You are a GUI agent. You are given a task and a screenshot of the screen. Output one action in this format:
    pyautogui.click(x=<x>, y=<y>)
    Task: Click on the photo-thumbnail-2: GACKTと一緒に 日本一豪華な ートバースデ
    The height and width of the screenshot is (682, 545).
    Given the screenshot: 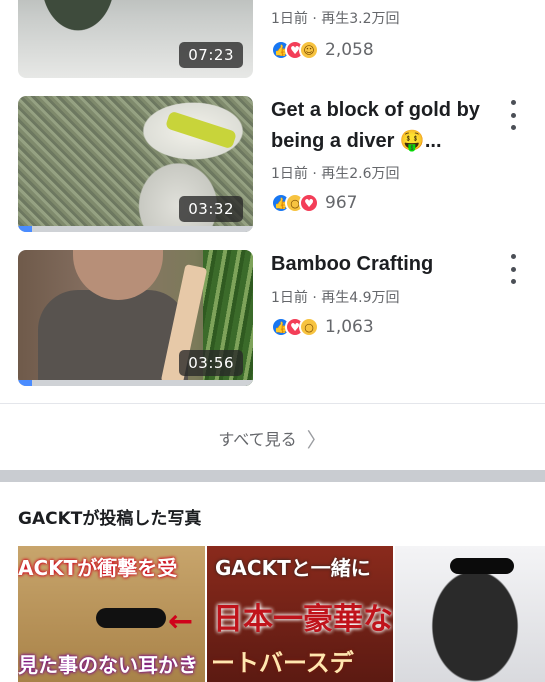 What is the action you would take?
    pyautogui.click(x=300, y=614)
    